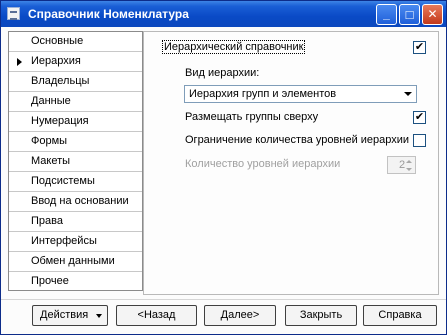  I want to click on sidebar-item-interfaces: Интерфейсы, so click(75, 242).